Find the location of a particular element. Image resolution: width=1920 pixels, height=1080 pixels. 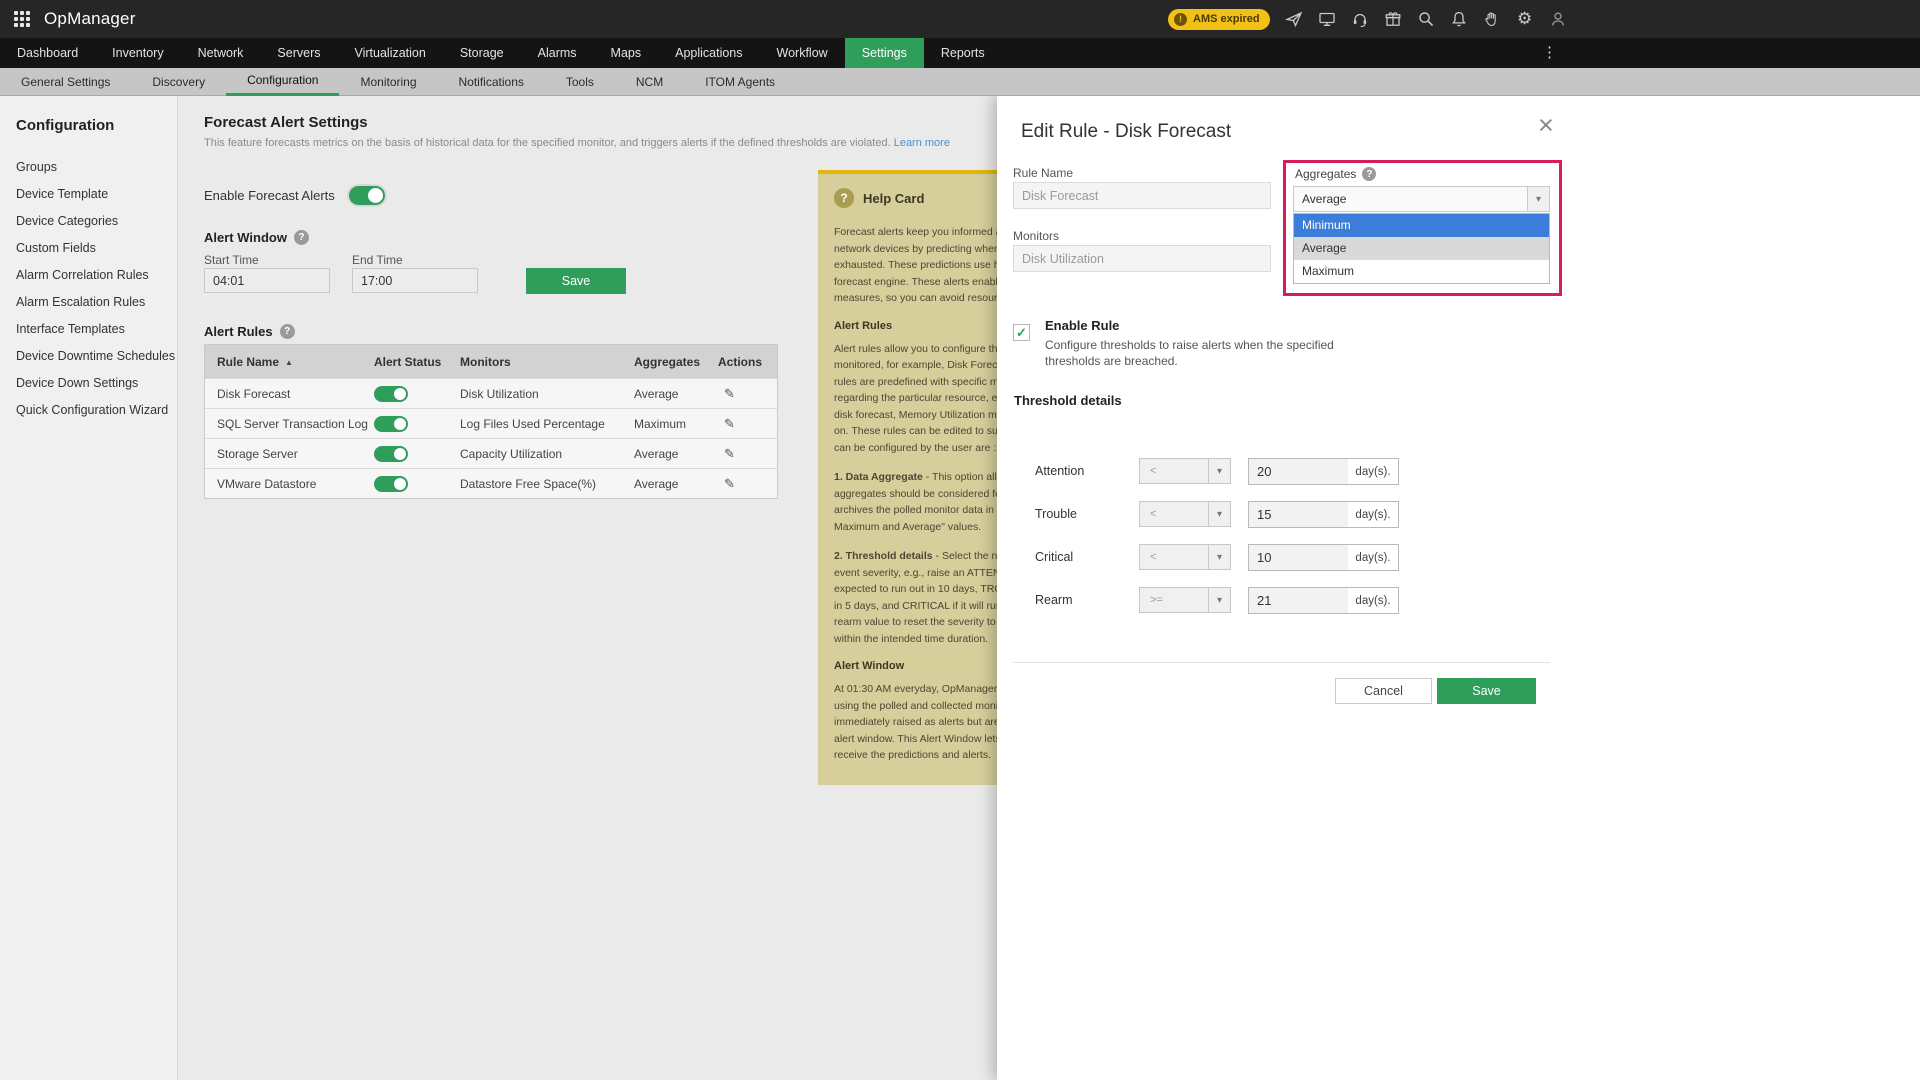

actions-cell: ✎ is located at coordinates (747, 394).